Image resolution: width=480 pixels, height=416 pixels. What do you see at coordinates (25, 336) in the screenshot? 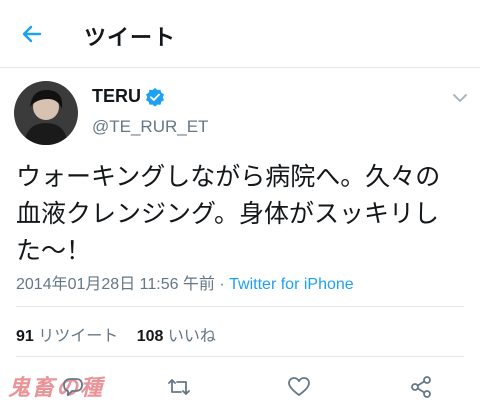
I see `retweets-count: 91` at bounding box center [25, 336].